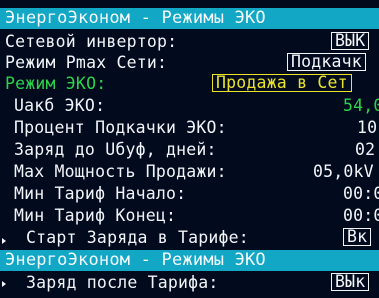 The height and width of the screenshot is (298, 379). Describe the element at coordinates (137, 237) in the screenshot. I see `menu-row-label: Старт Заряда в Тарифе:` at that location.